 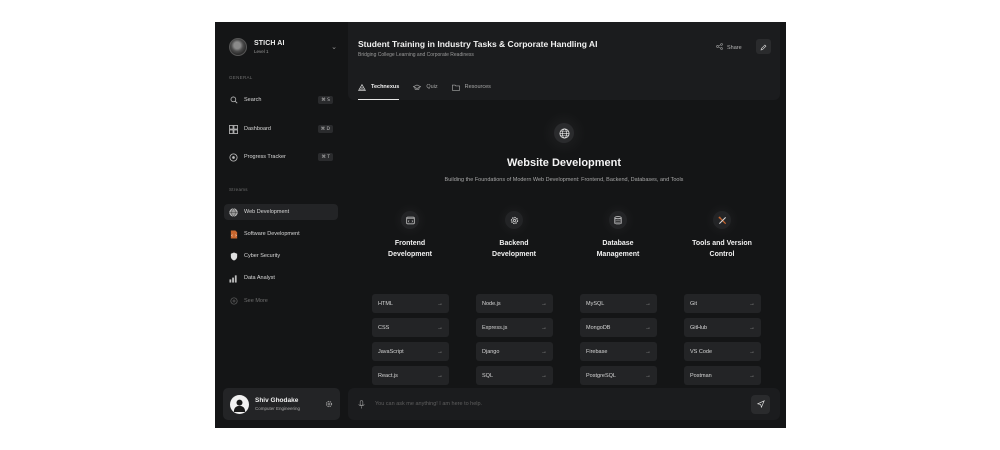 I want to click on topic-chip-sql: SQL →, so click(x=514, y=375).